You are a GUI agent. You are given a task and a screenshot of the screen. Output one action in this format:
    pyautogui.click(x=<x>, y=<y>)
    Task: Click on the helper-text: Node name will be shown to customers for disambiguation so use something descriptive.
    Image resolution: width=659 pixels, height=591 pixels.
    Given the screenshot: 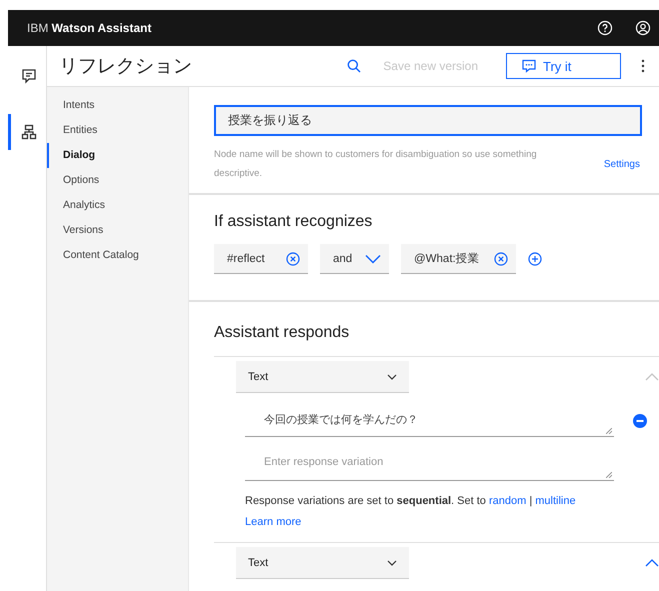 What is the action you would take?
    pyautogui.click(x=376, y=164)
    